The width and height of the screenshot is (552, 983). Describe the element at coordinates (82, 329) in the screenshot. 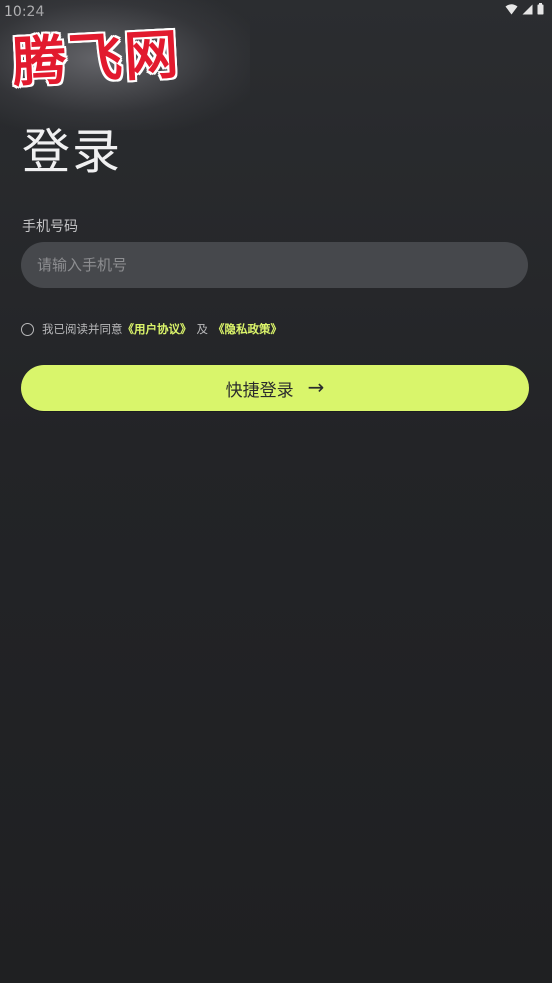

I see `agreement-prefix: 我已阅读并同意` at that location.